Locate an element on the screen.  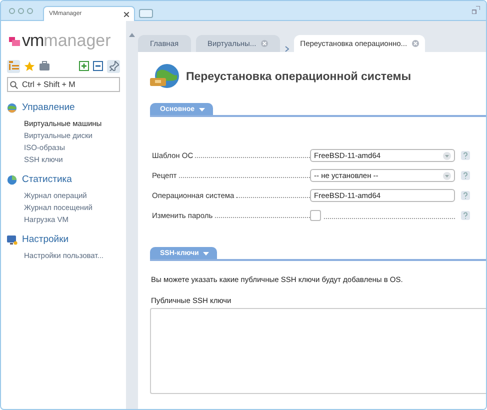
globe-drive-icon is located at coordinates (165, 77).